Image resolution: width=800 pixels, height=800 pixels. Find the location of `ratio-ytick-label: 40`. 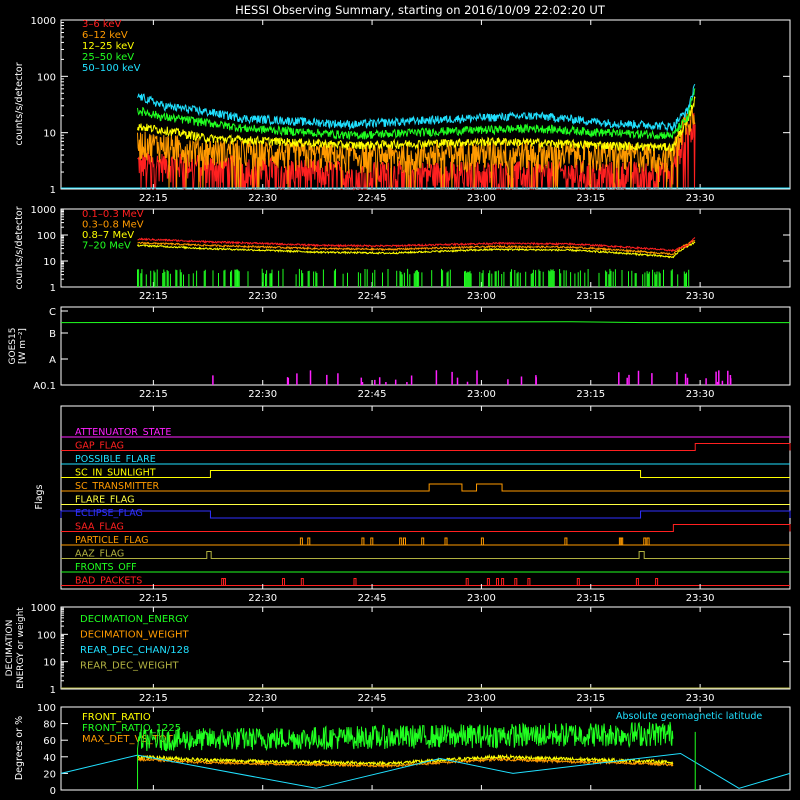

ratio-ytick-label: 40 is located at coordinates (49, 758).